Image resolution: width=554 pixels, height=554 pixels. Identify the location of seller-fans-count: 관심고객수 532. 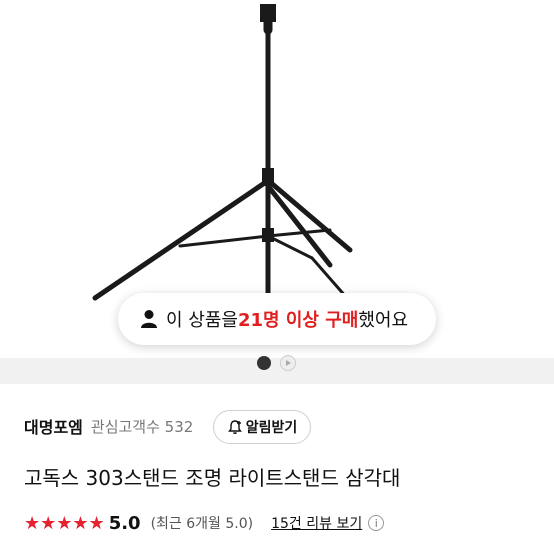
(142, 426).